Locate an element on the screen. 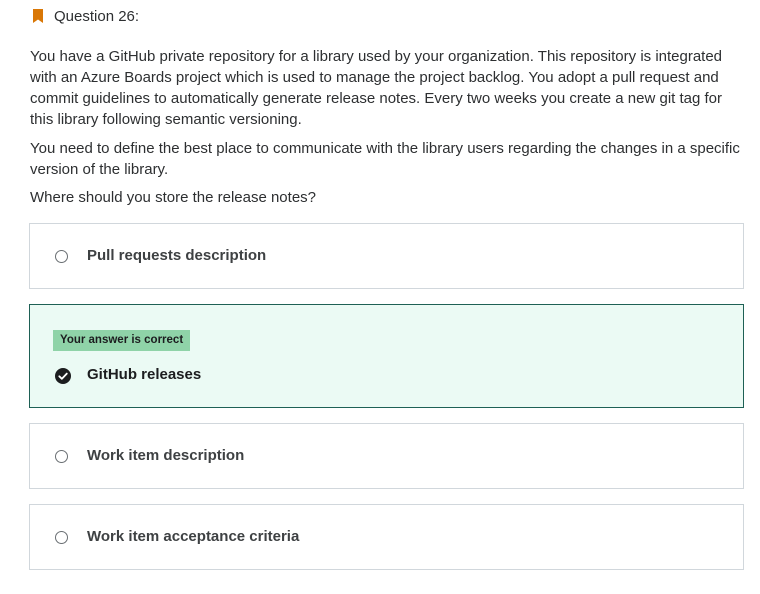  question-header: Question 26: is located at coordinates (84, 16).